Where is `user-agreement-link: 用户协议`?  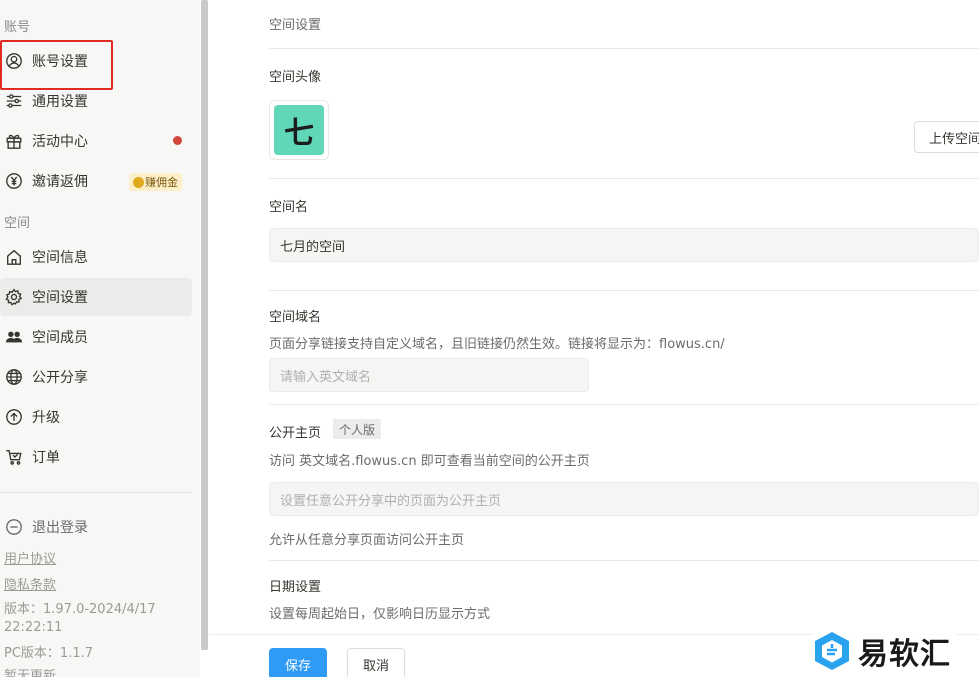 user-agreement-link: 用户协议 is located at coordinates (30, 557).